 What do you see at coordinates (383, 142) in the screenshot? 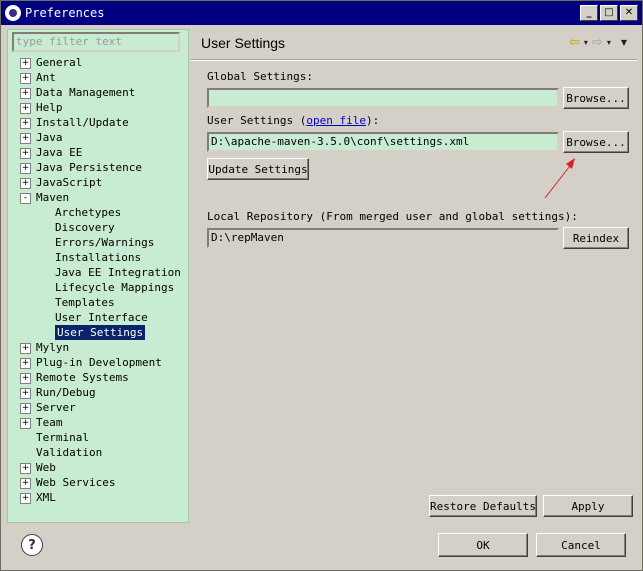
I see `user-settings-field: D:\apache-maven-3.5.0\conf\settings.xml` at bounding box center [383, 142].